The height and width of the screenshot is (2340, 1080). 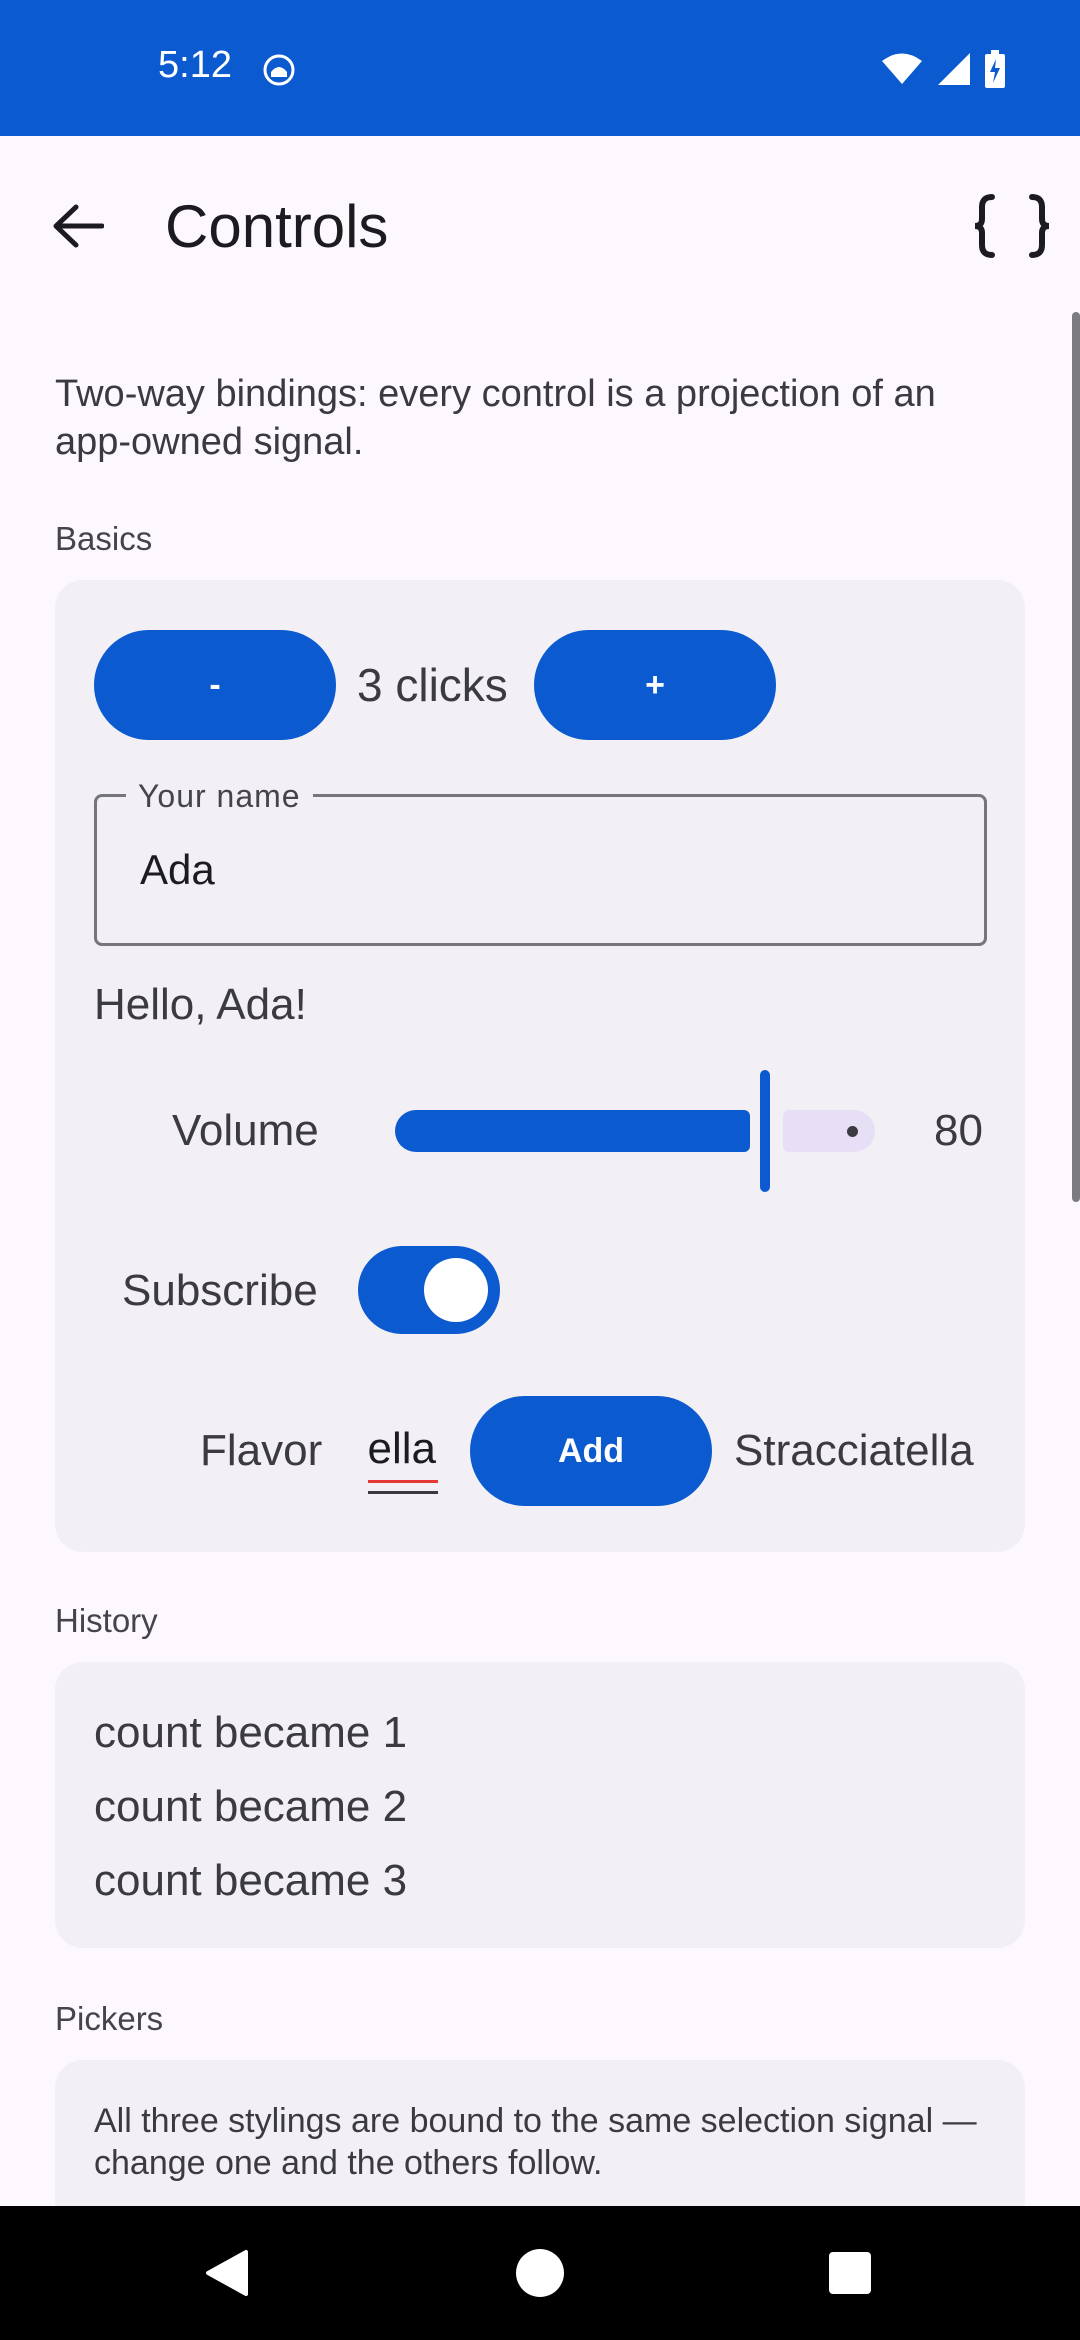 What do you see at coordinates (995, 69) in the screenshot?
I see `battery-charging-icon` at bounding box center [995, 69].